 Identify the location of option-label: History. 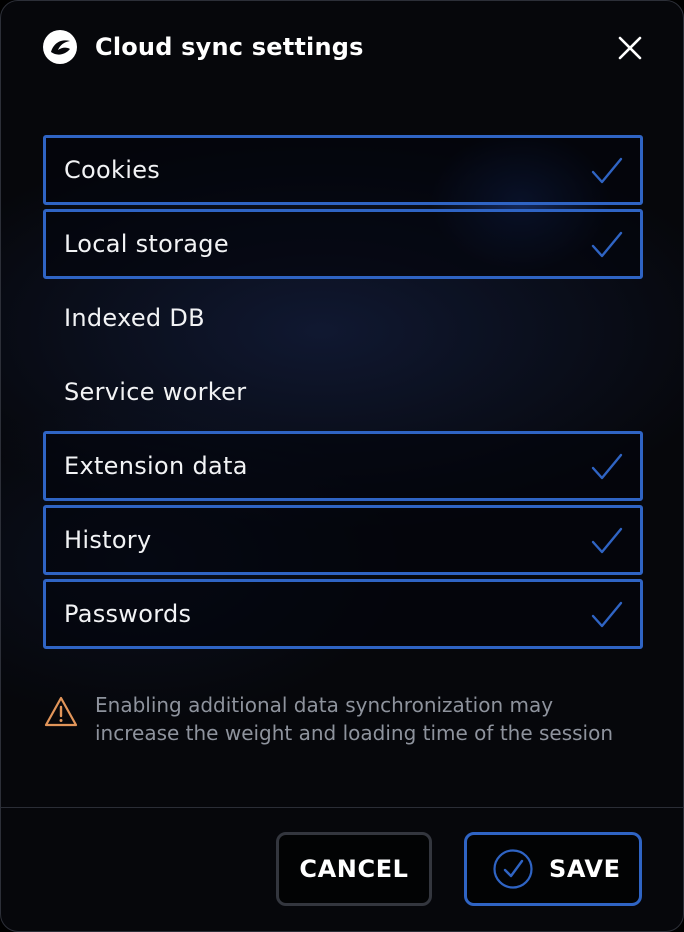
(108, 540).